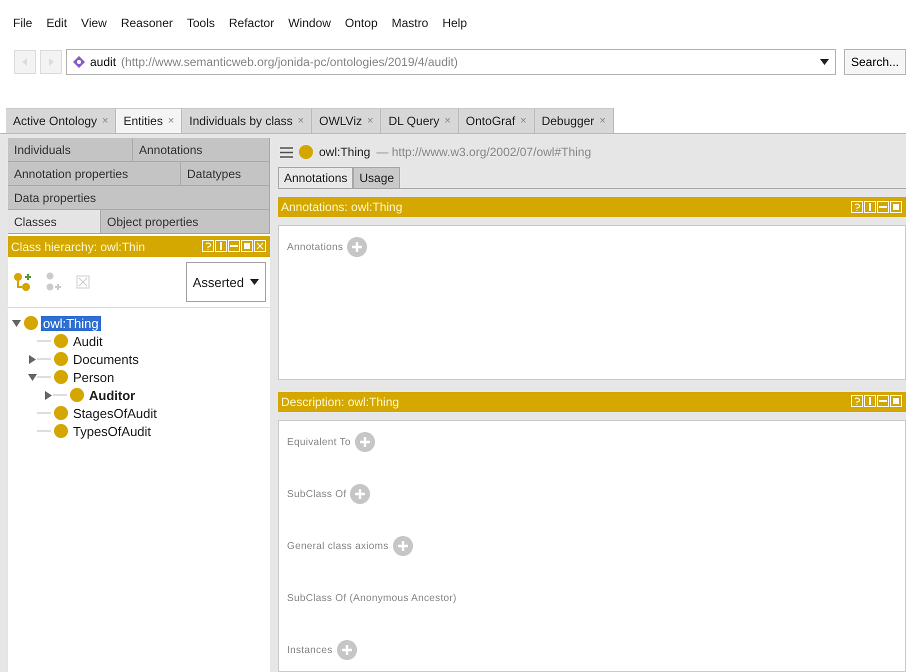 The width and height of the screenshot is (906, 672). I want to click on tab: Active Ontology ×, so click(61, 120).